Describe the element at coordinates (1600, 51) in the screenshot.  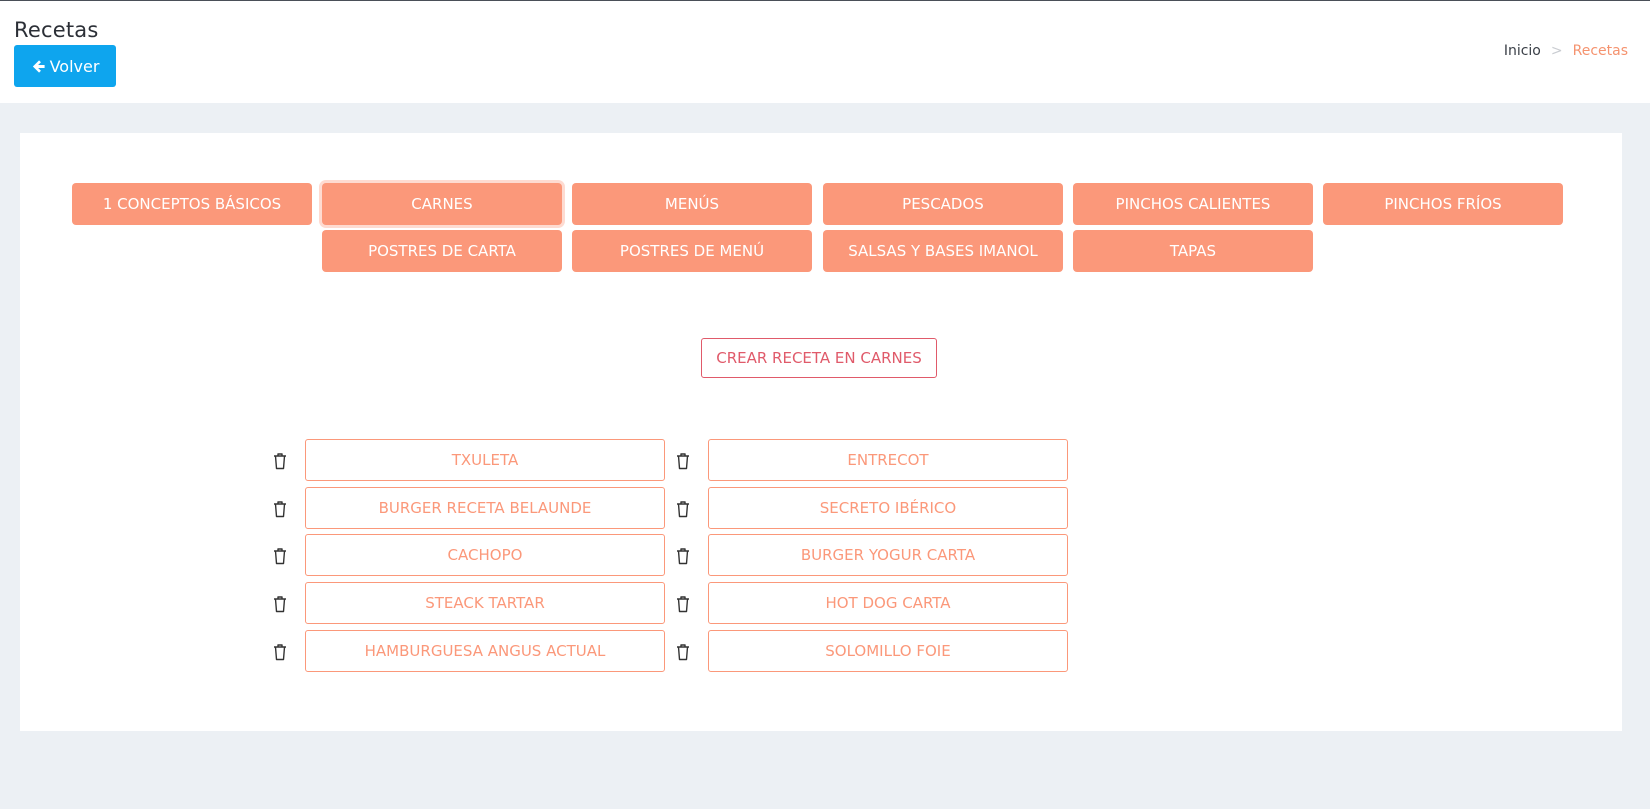
I see `breadcrumb-current: Recetas` at that location.